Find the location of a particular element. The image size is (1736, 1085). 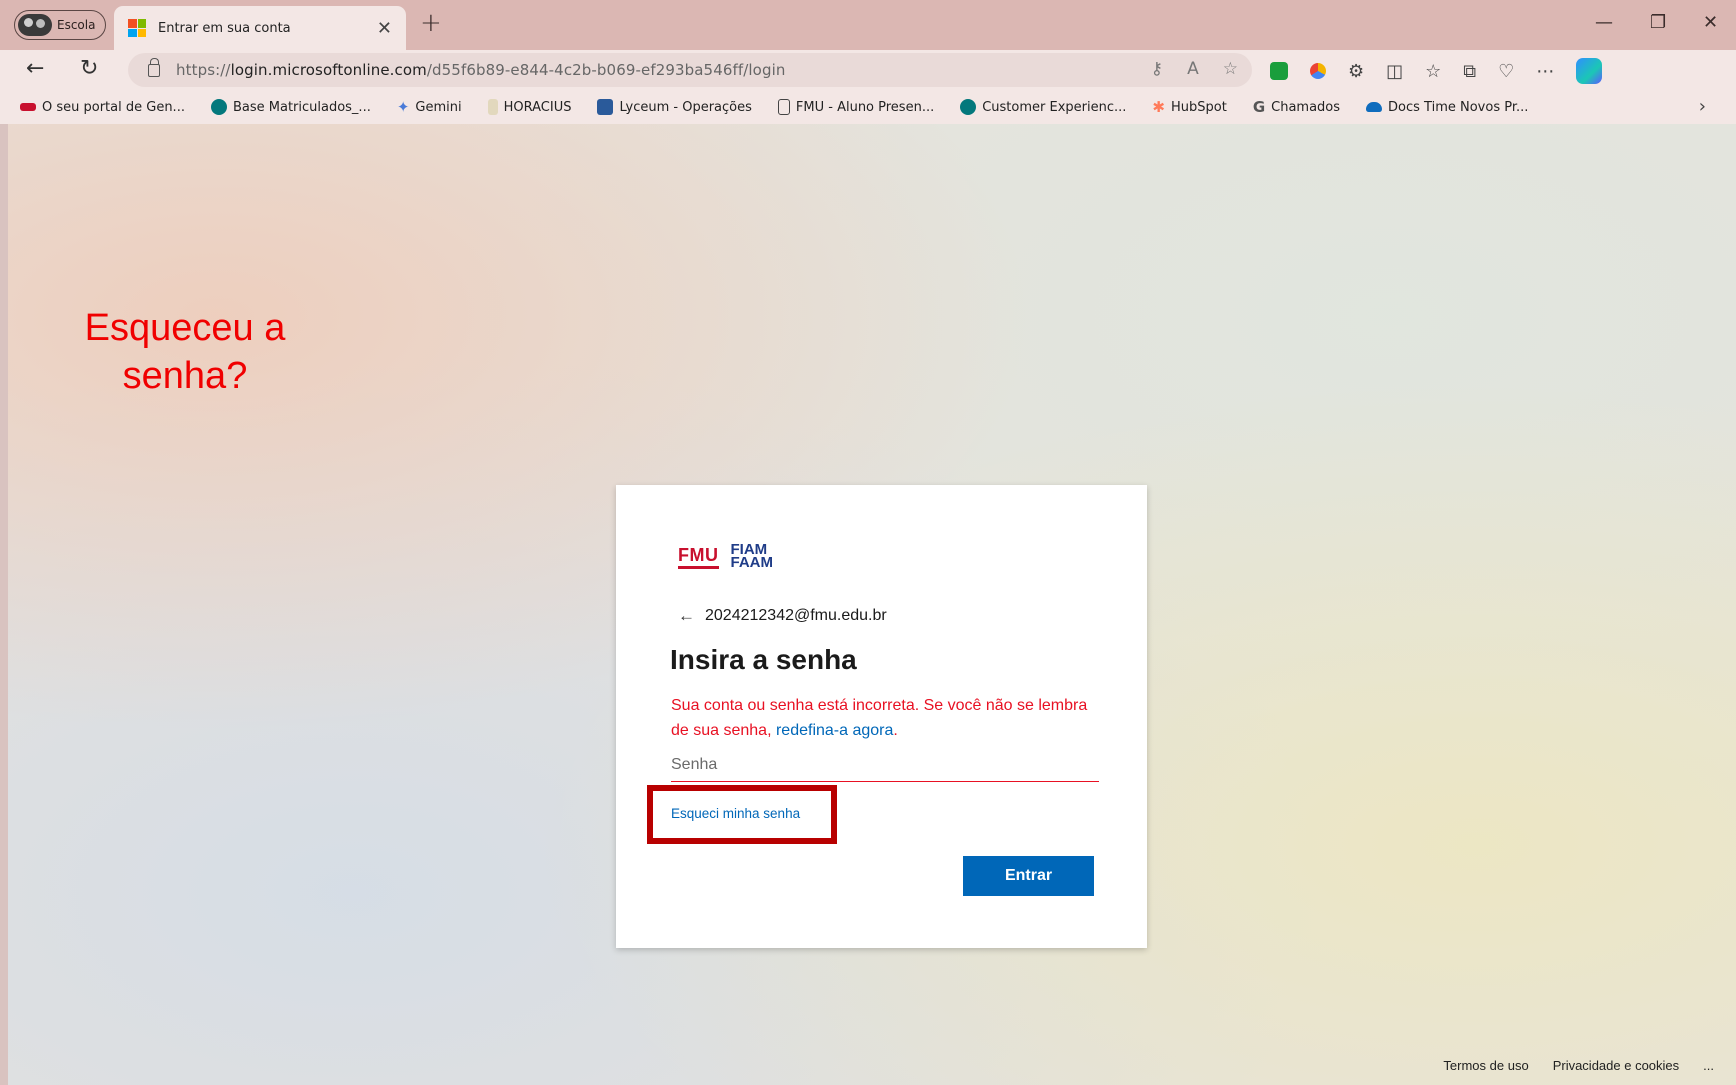

account-back-row: ← 2024212342@fmu.edu.br is located at coordinates (782, 616).